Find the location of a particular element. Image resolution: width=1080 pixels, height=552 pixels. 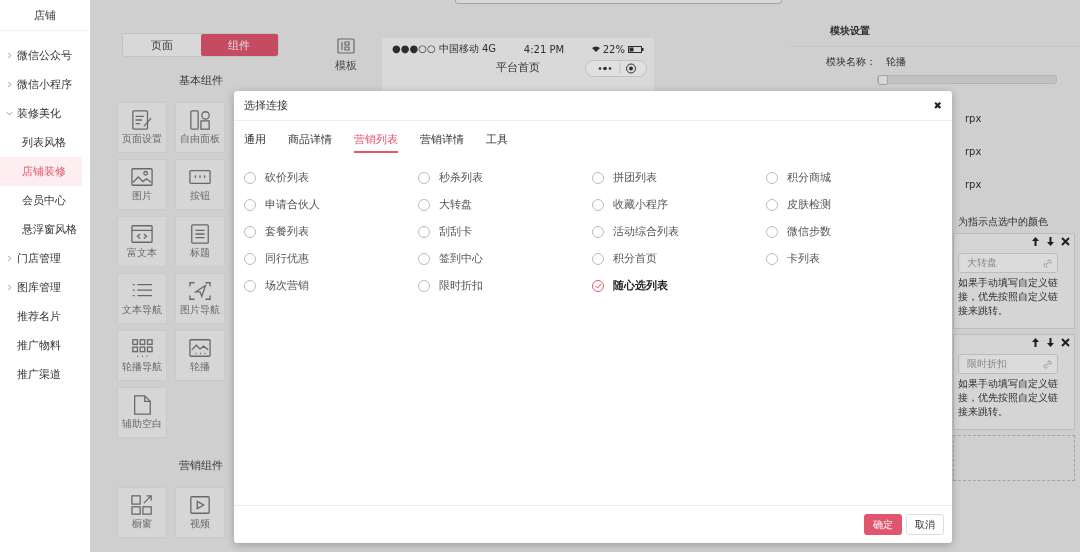

component-tile: 文本导航 is located at coordinates (142, 298).